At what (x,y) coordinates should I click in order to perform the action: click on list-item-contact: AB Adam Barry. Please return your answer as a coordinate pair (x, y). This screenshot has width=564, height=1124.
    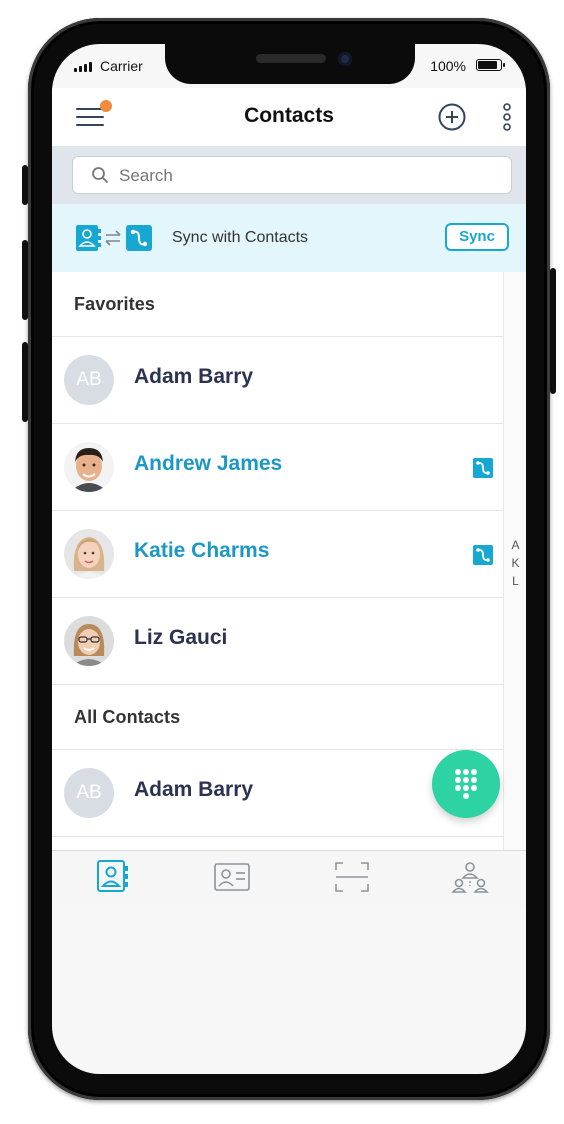
    Looking at the image, I should click on (277, 380).